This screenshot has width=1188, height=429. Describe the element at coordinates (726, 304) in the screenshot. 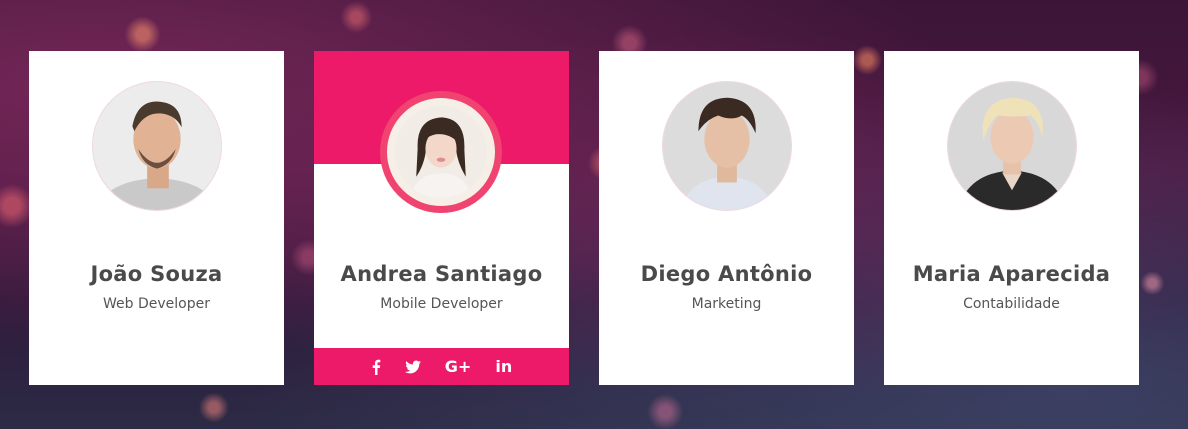

I see `member-role: Marketing` at that location.